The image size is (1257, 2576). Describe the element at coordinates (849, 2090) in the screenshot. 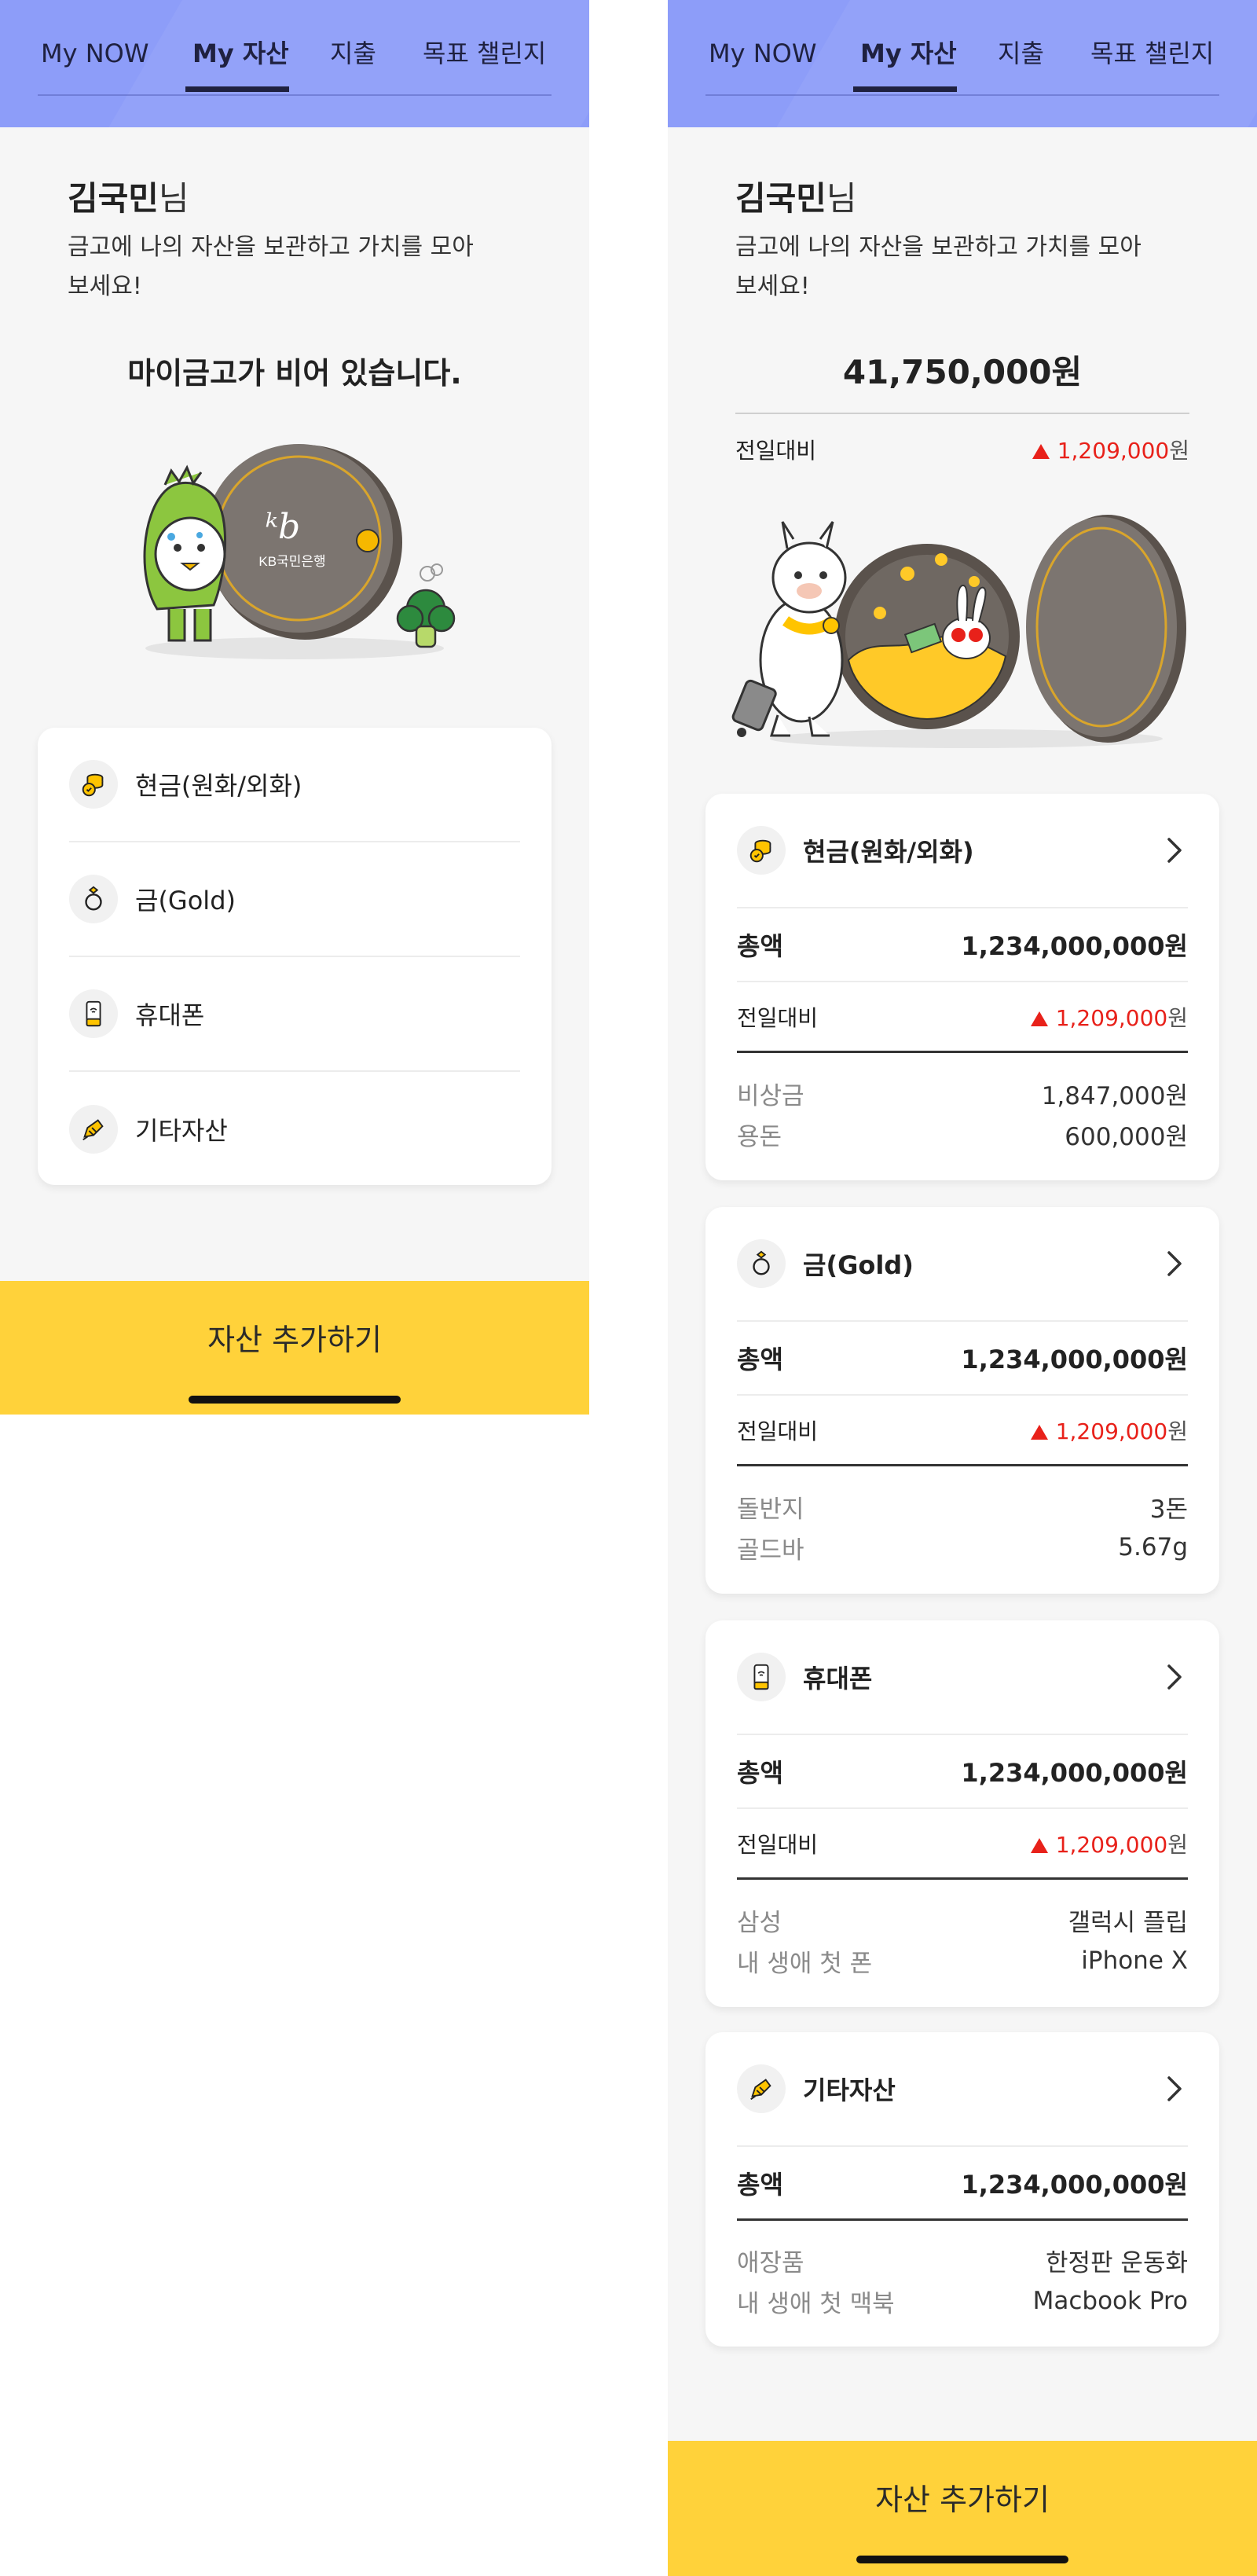

I see `asset-card-title: 기타자산` at that location.